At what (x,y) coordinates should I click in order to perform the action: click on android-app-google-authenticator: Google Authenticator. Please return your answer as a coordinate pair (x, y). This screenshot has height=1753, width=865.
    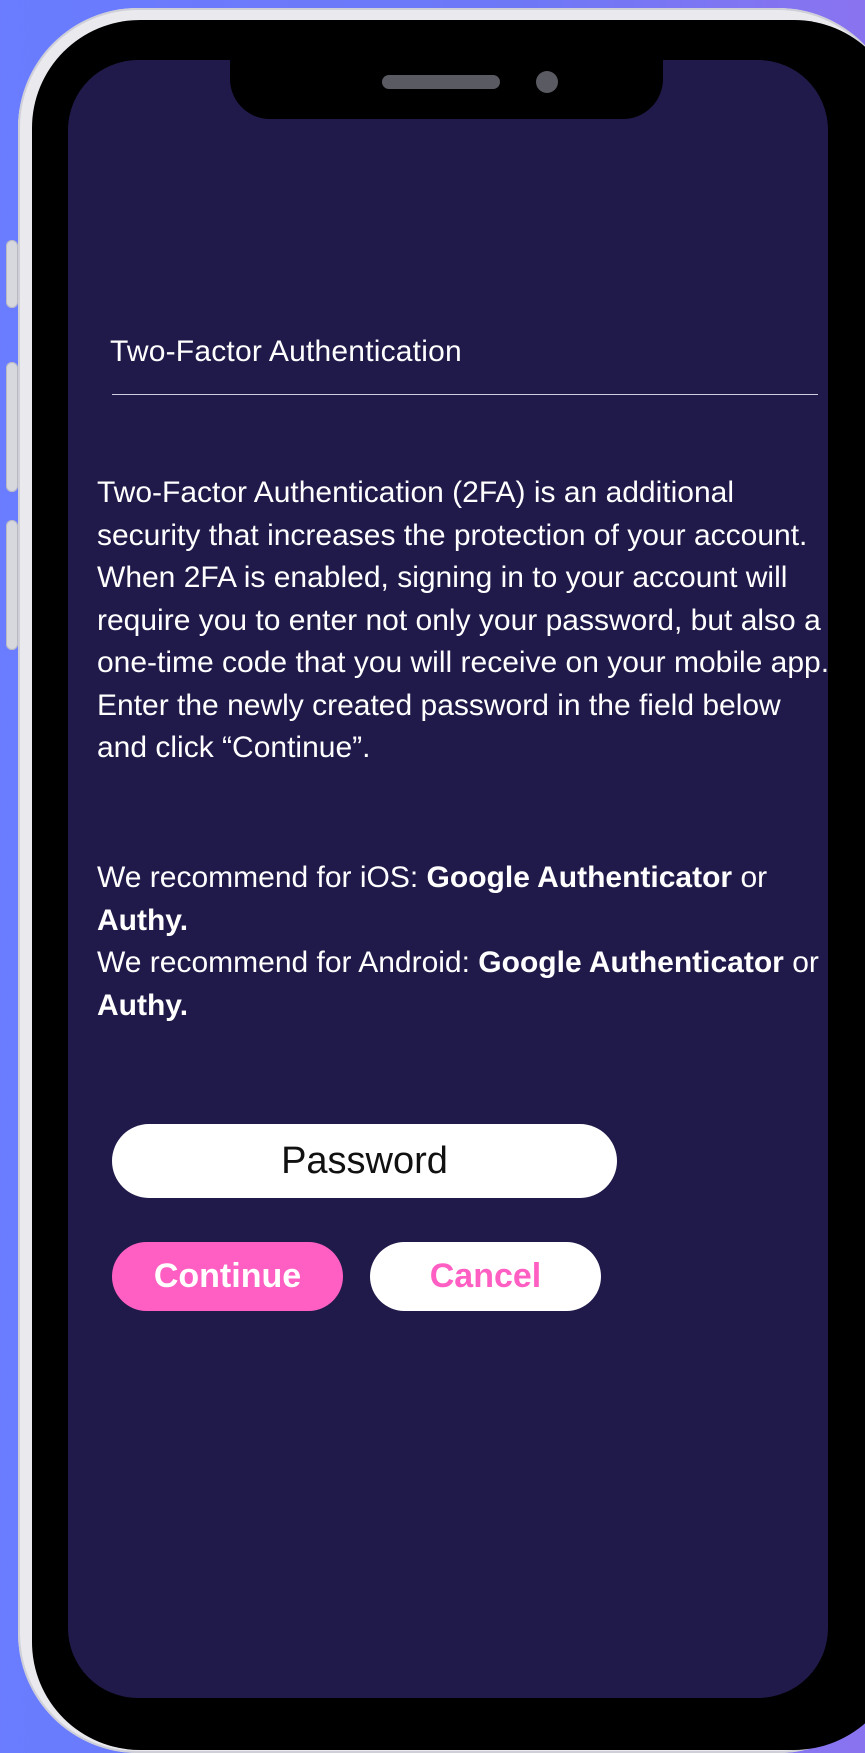
    Looking at the image, I should click on (631, 962).